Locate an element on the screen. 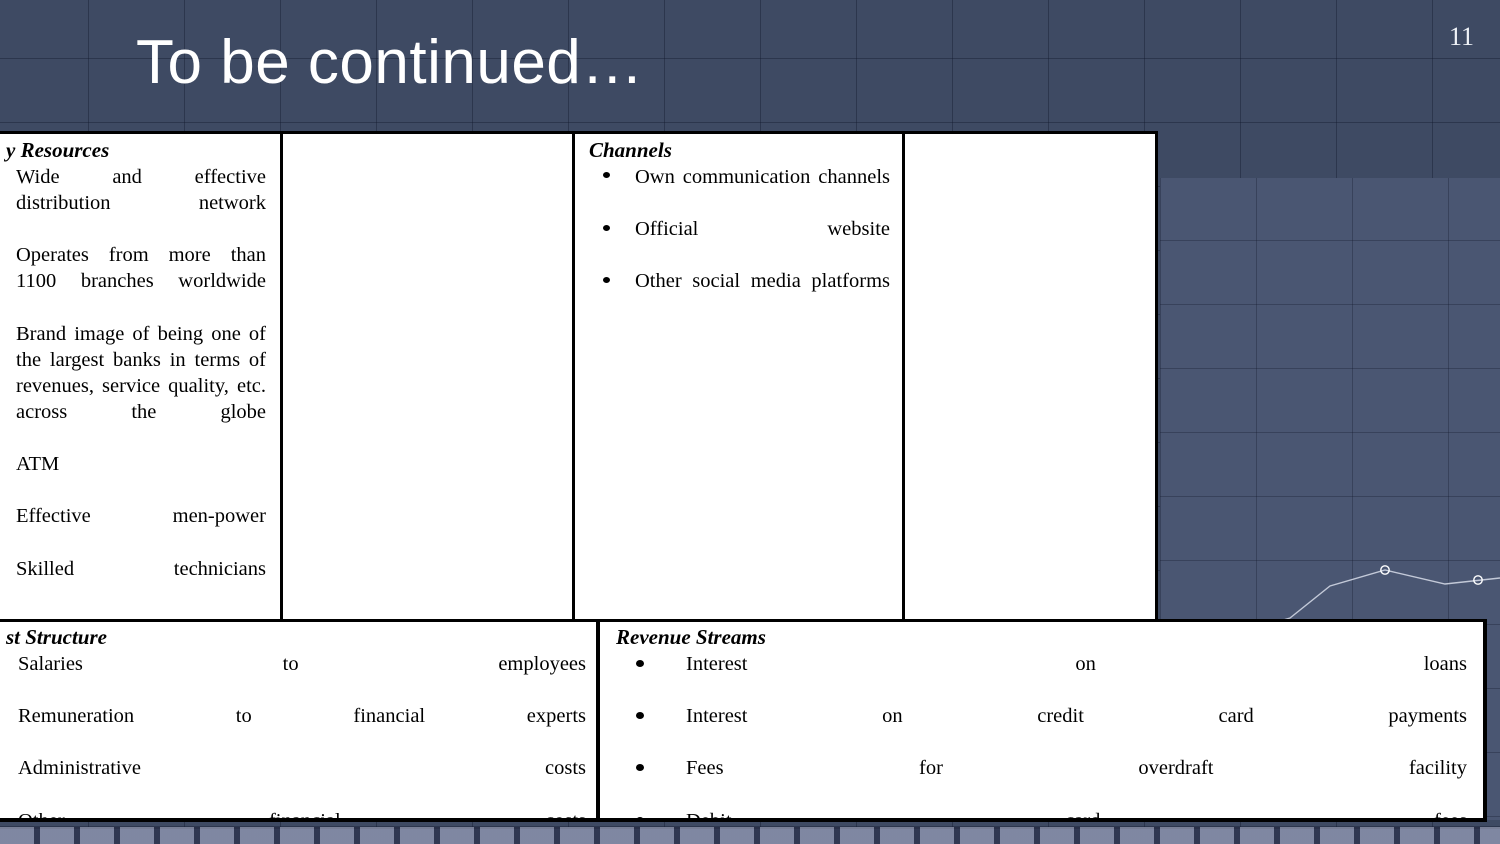  list-item: Interest on credit card payments is located at coordinates (1041, 729).